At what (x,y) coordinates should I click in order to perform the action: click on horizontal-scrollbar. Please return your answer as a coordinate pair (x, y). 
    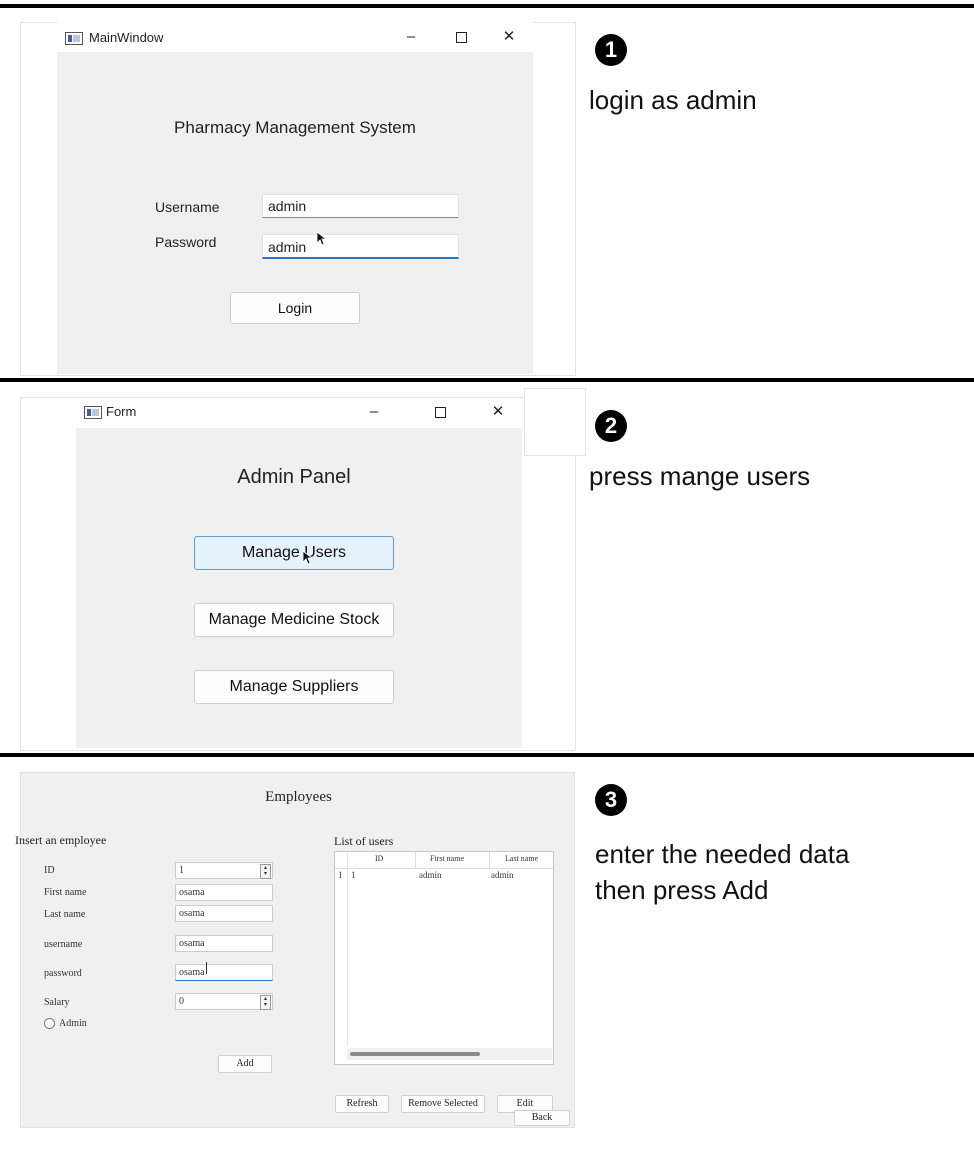
    Looking at the image, I should click on (449, 1054).